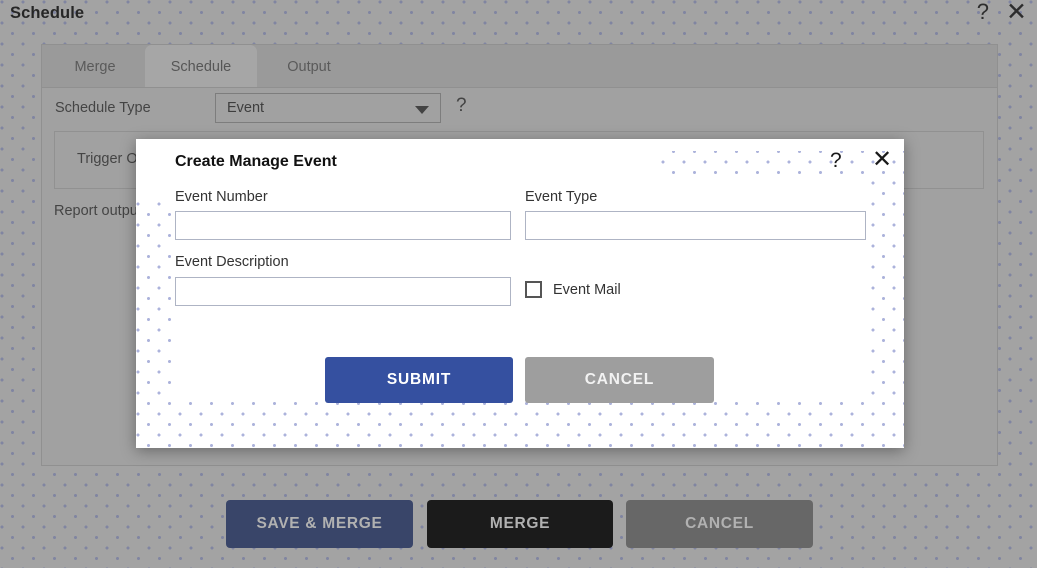  I want to click on event-mail-checkbox, so click(533, 289).